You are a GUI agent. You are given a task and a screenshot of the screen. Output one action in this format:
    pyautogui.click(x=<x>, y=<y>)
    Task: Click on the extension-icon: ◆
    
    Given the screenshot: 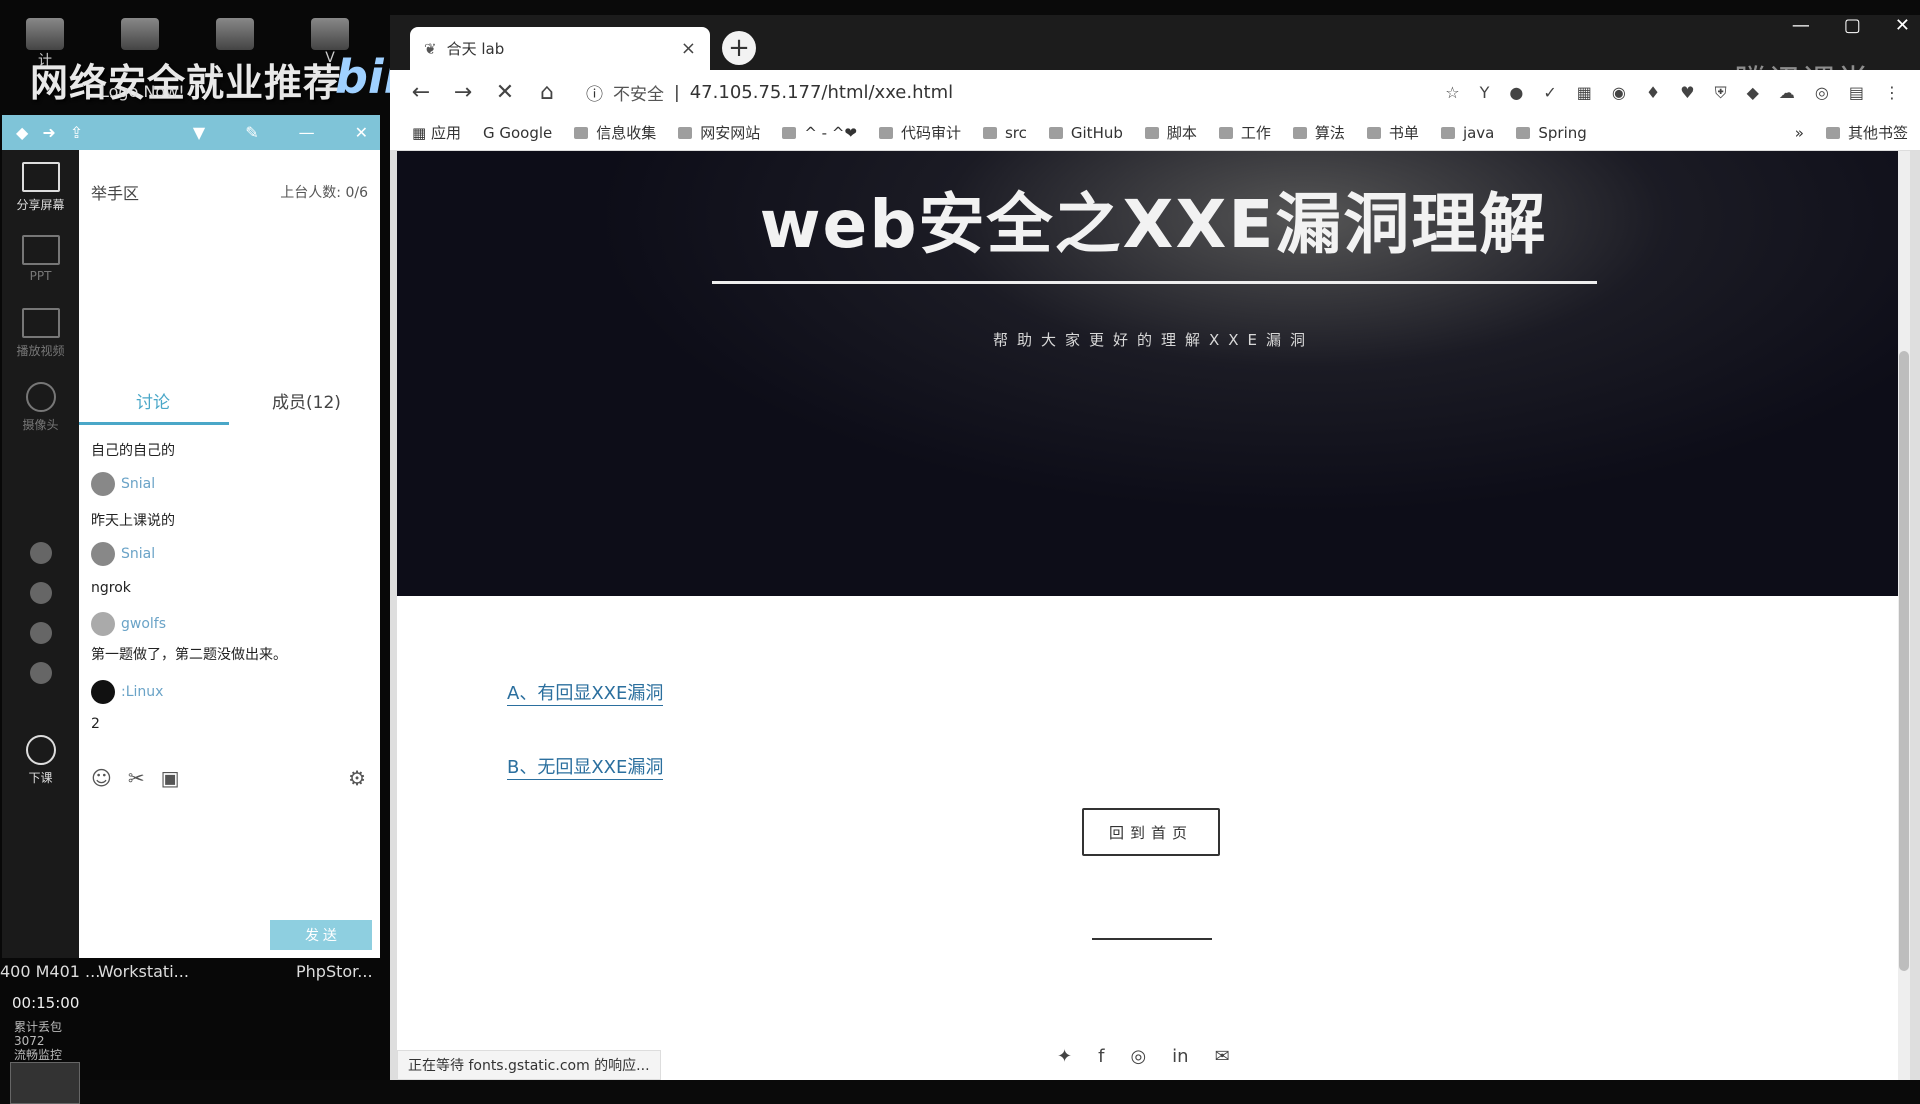 What is the action you would take?
    pyautogui.click(x=1753, y=93)
    